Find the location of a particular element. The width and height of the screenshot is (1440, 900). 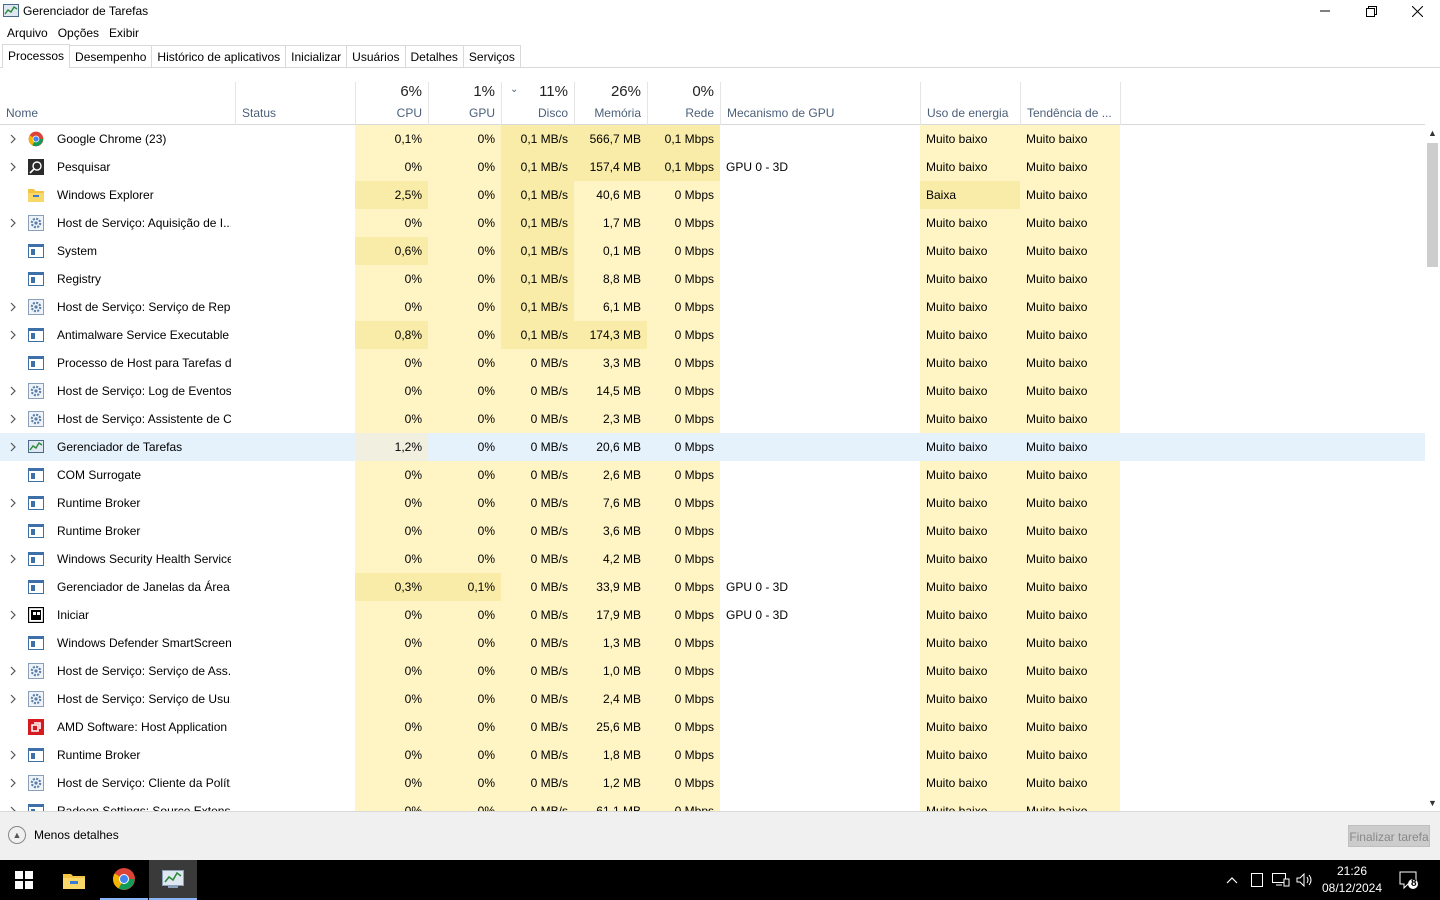

process-name: Runtime Broker is located at coordinates (99, 531).